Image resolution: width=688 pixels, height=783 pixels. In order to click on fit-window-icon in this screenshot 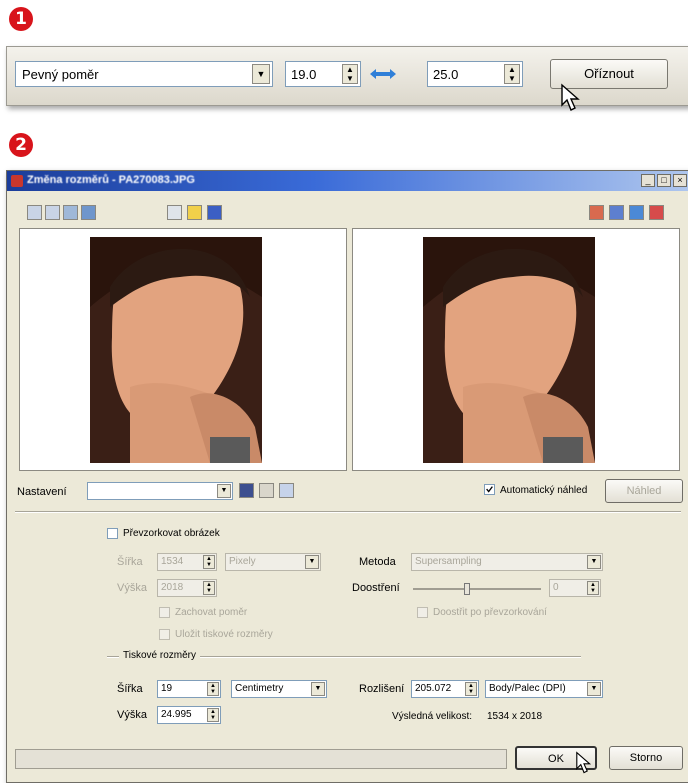, I will do `click(70, 212)`.